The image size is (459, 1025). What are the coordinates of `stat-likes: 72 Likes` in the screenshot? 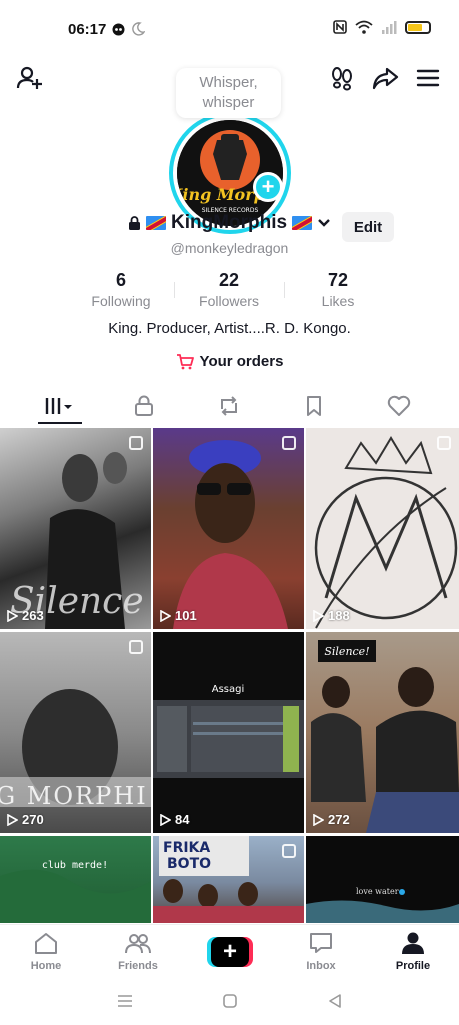 It's located at (338, 289).